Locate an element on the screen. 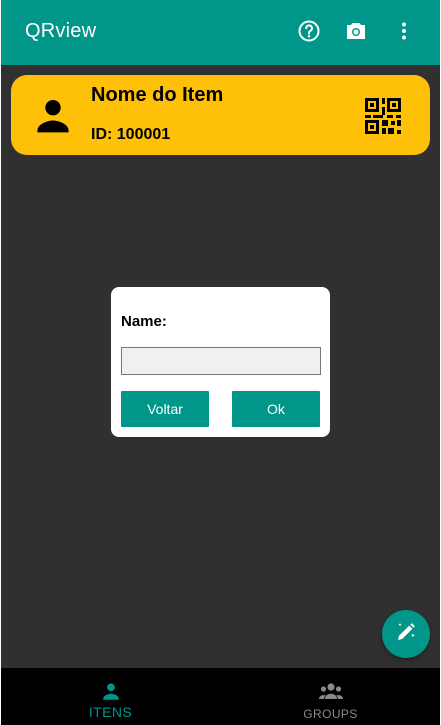  item-id: ID: 100001 is located at coordinates (131, 134).